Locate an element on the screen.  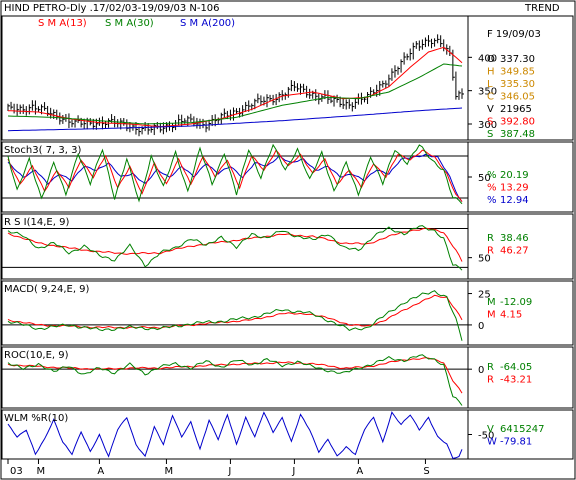
chart-title: HIND PETRO-Dly .17/02/03-19/09/03 N-106 is located at coordinates (112, 8).